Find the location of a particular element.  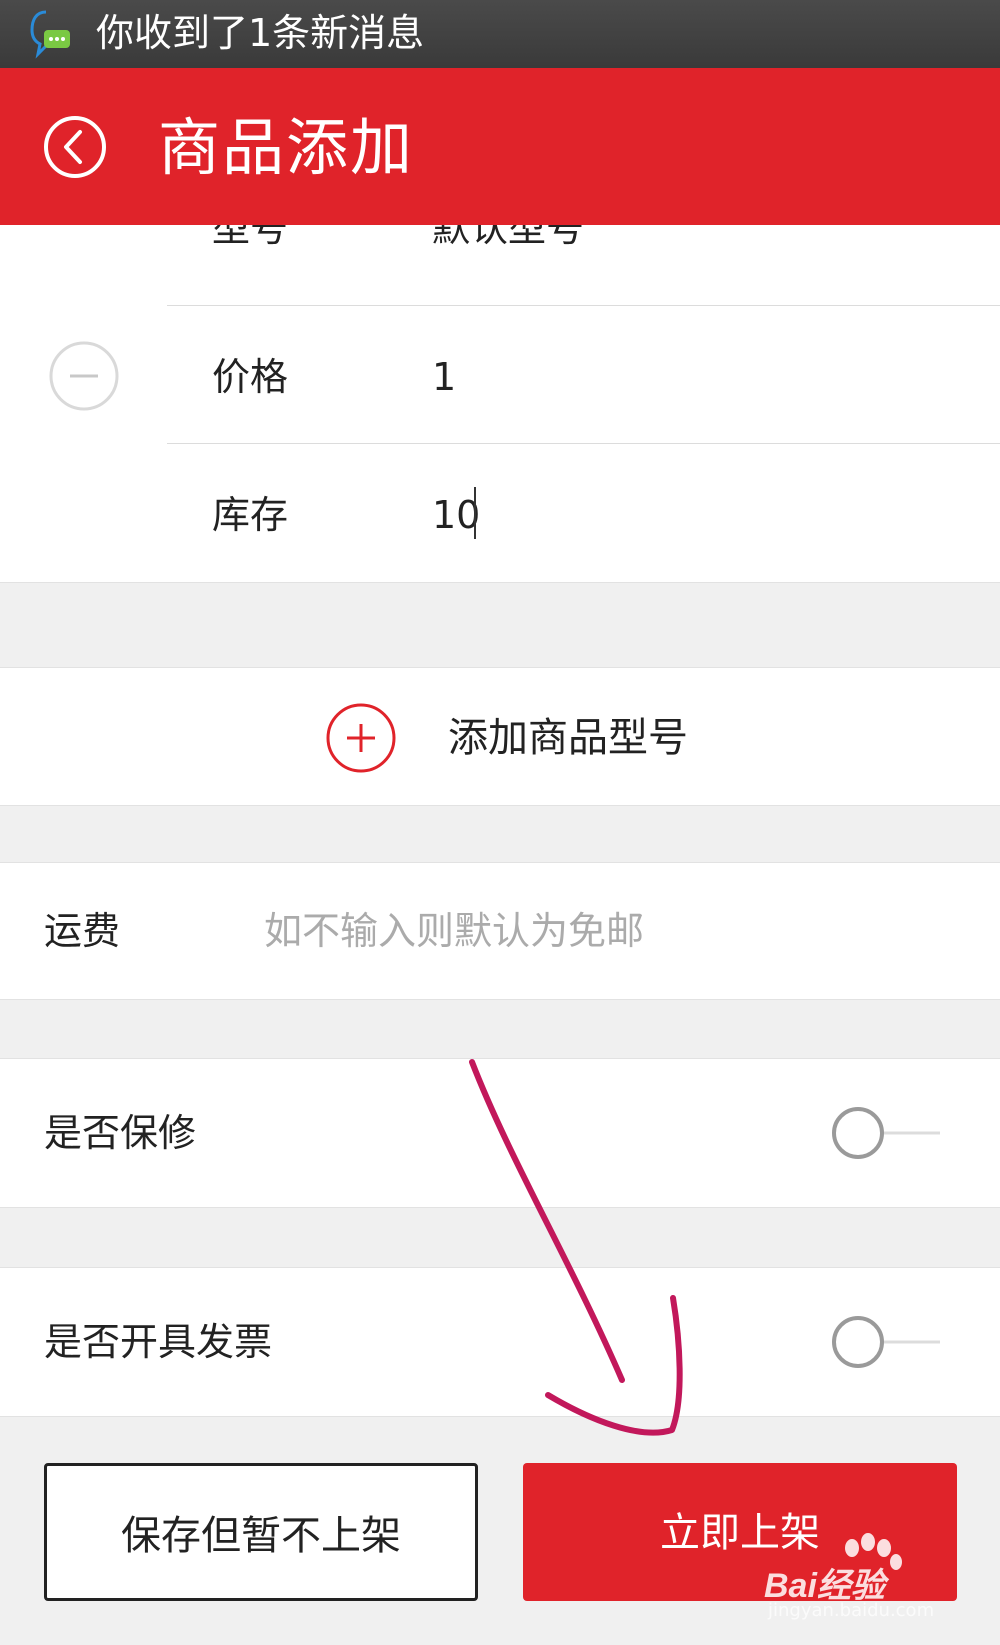

model-label: 型号 is located at coordinates (250, 237).